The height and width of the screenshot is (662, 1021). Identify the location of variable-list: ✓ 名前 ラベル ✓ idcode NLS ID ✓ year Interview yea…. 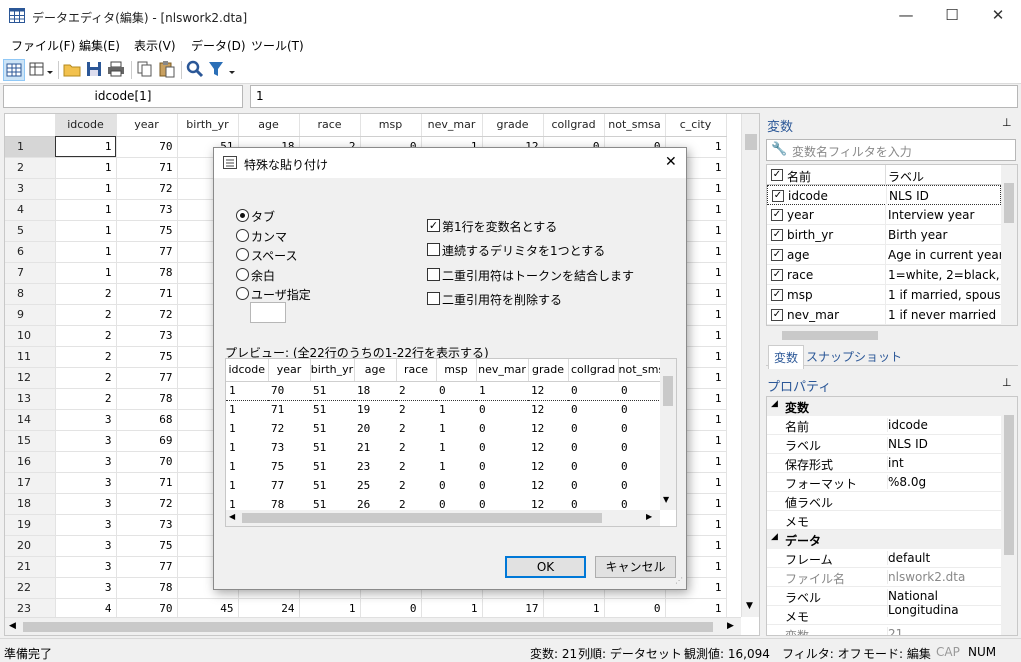
(892, 245).